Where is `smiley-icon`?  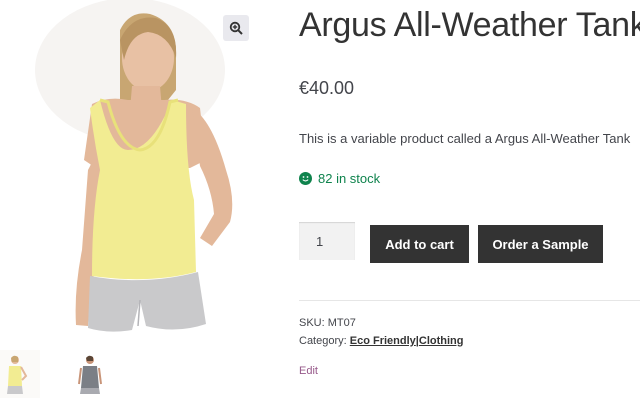 smiley-icon is located at coordinates (305, 178).